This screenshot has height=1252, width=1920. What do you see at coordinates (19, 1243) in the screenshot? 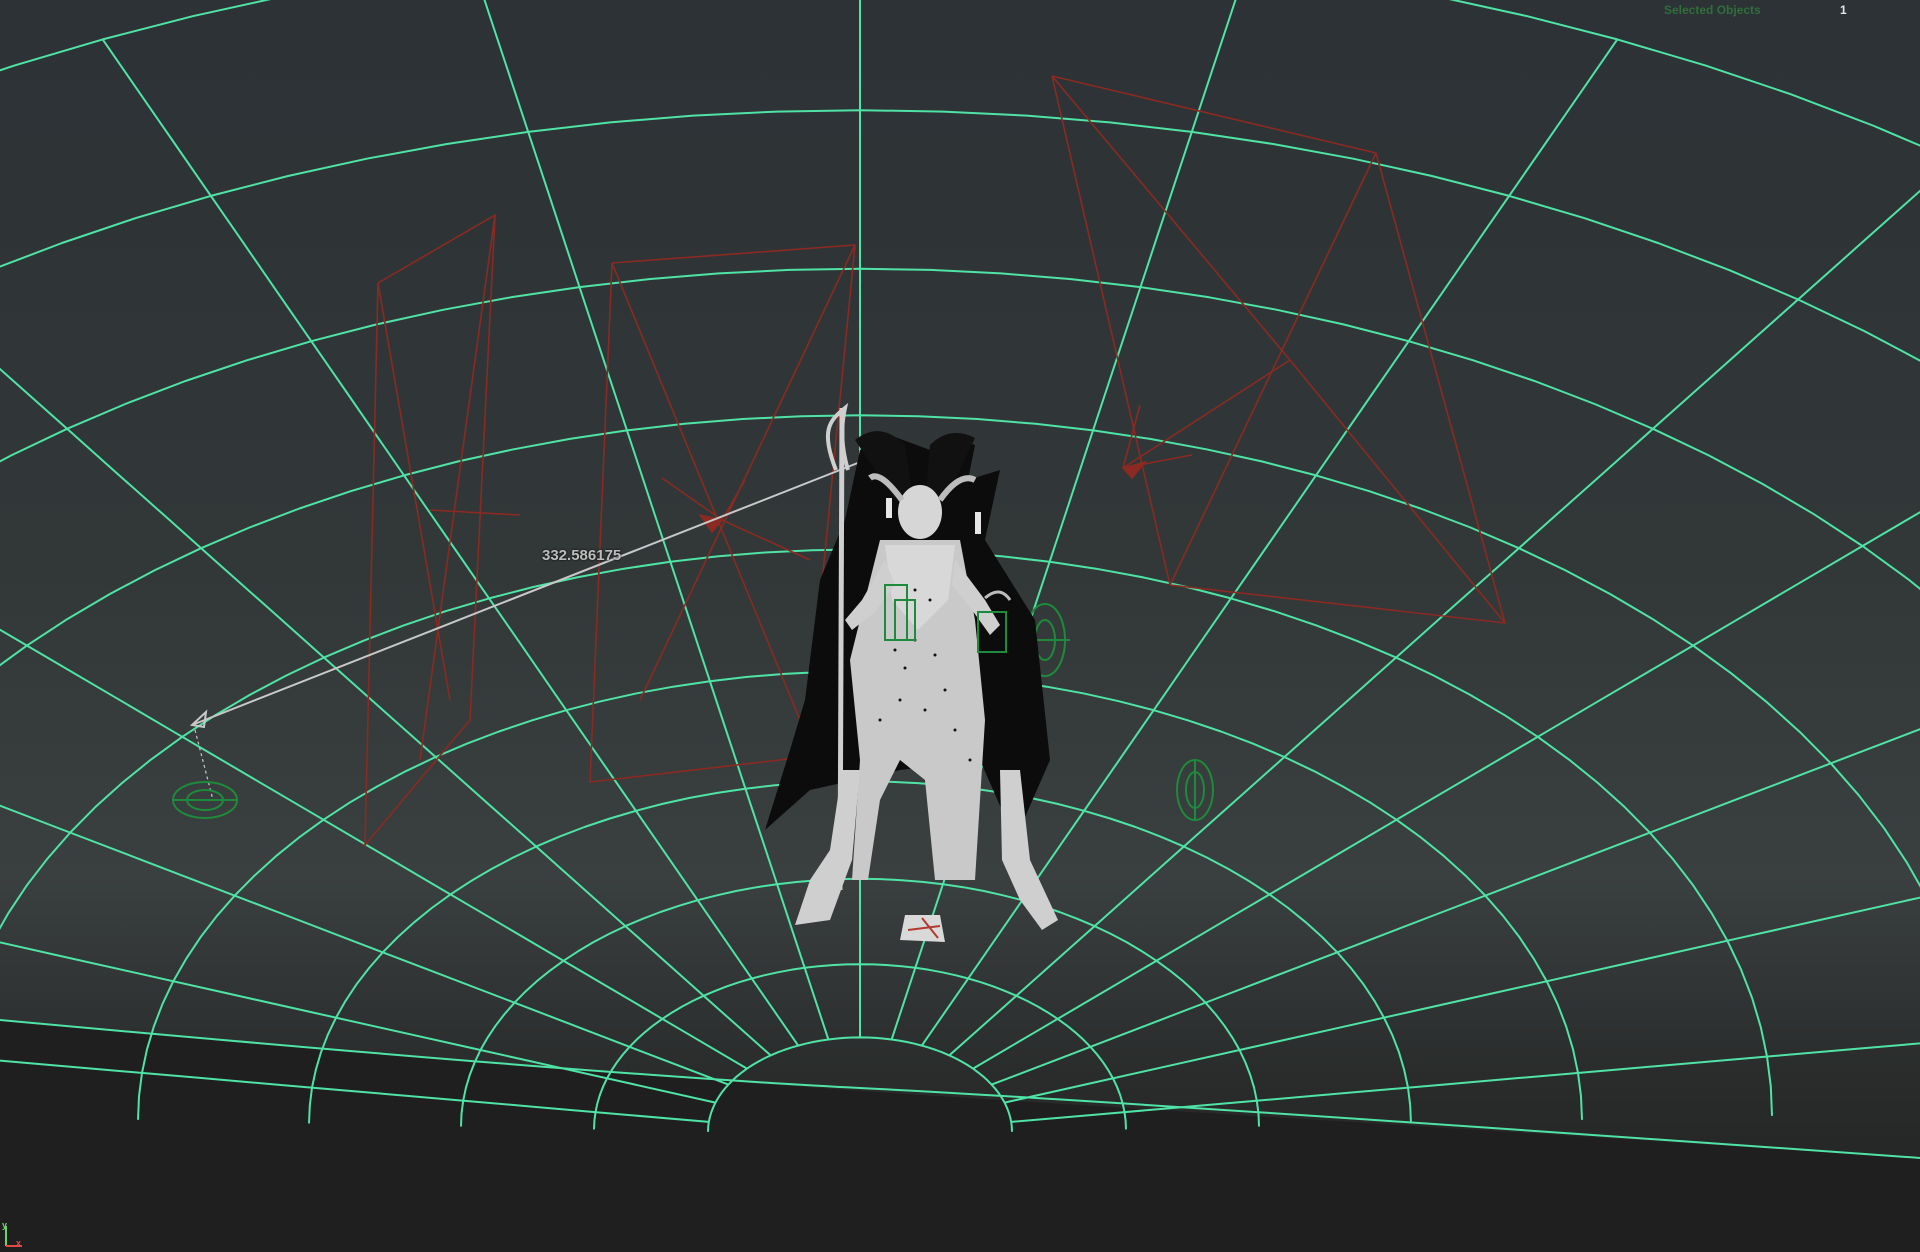
I see `axis-x-label: x` at bounding box center [19, 1243].